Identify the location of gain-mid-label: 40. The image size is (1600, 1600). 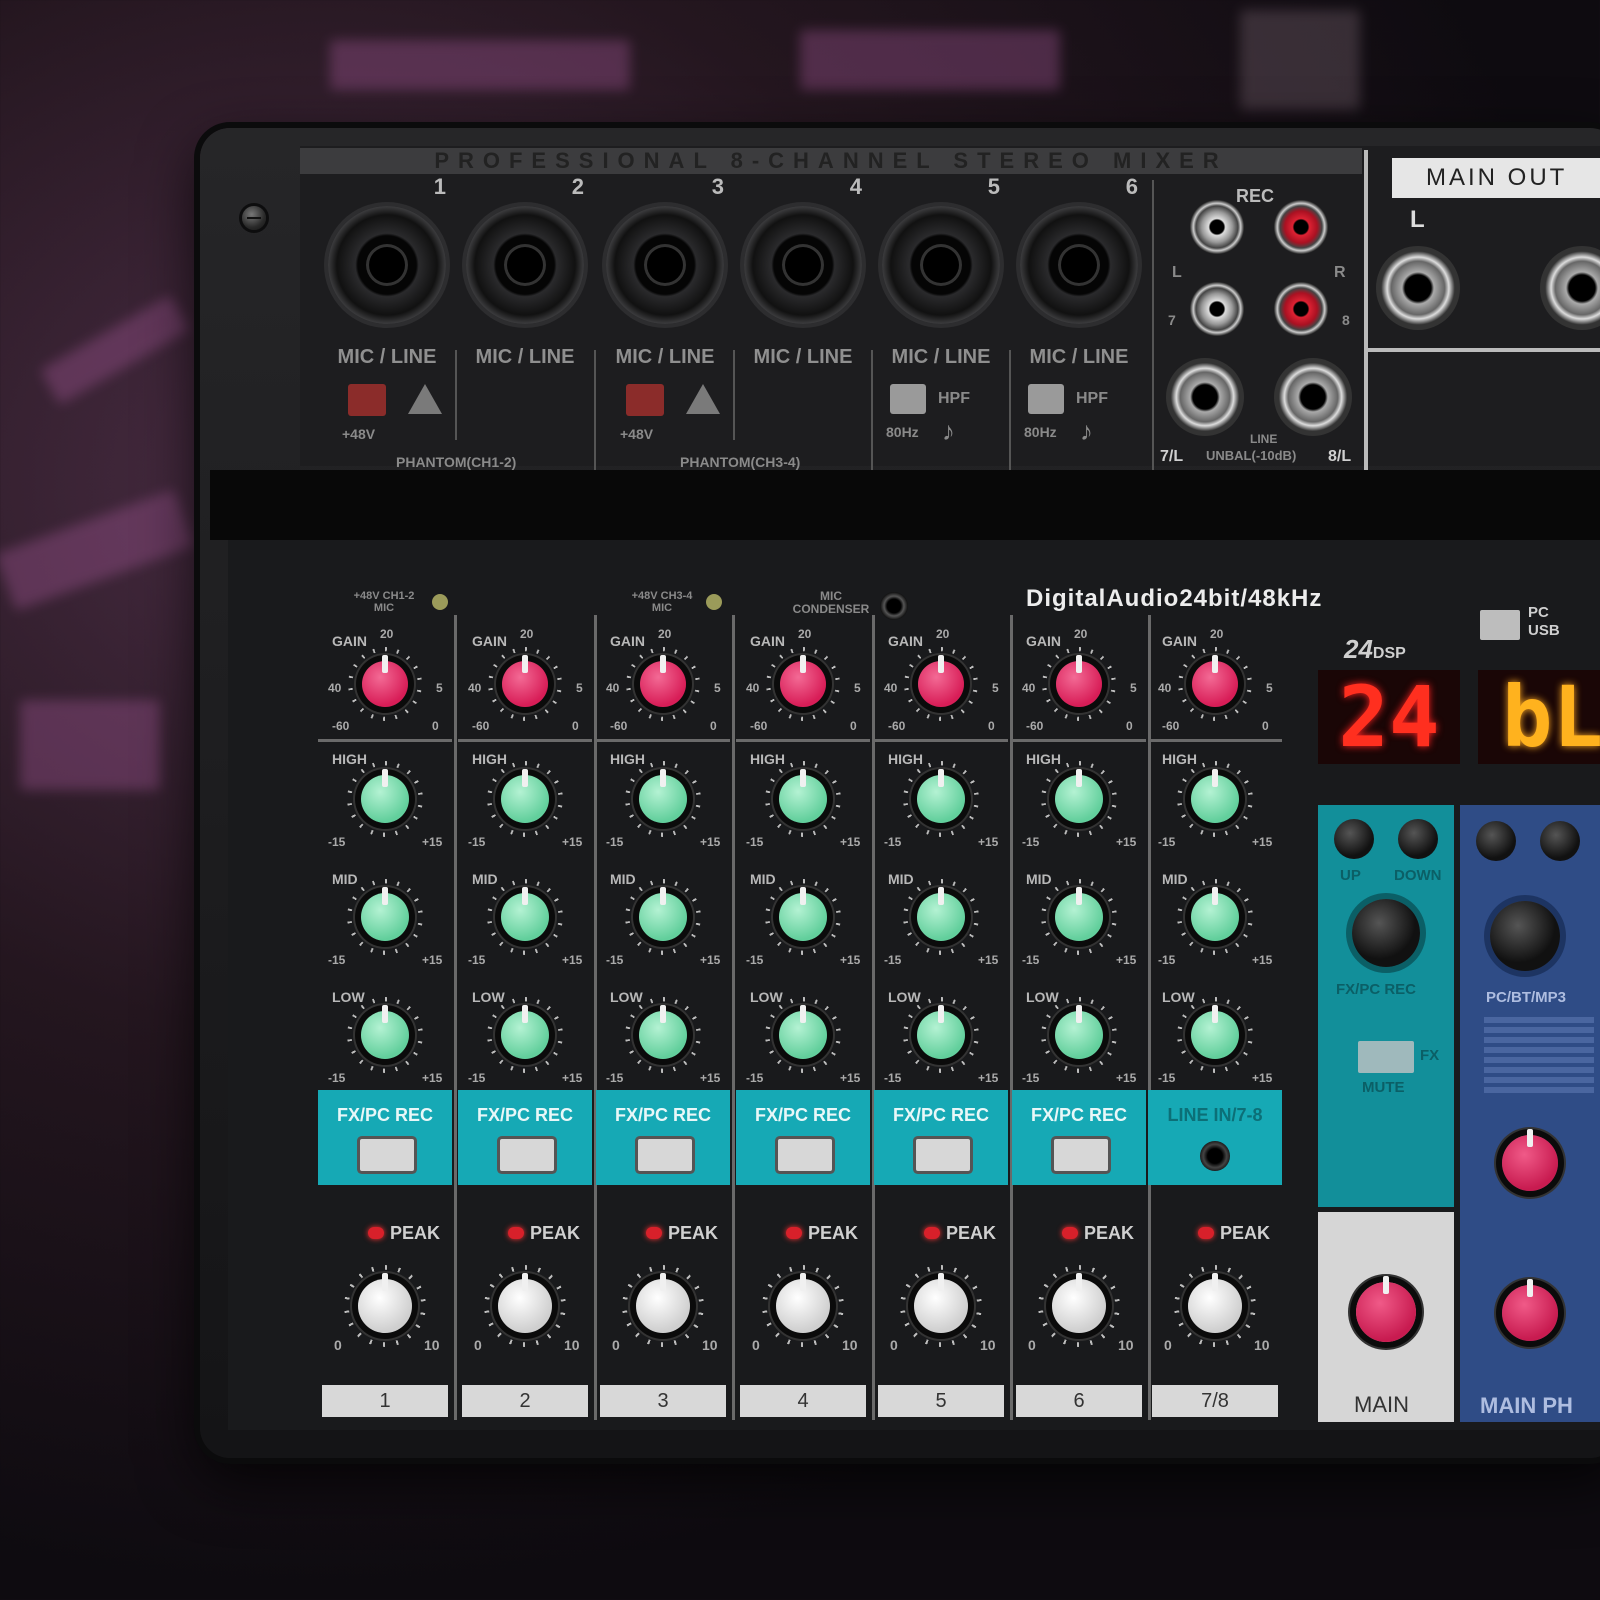
(1029, 688).